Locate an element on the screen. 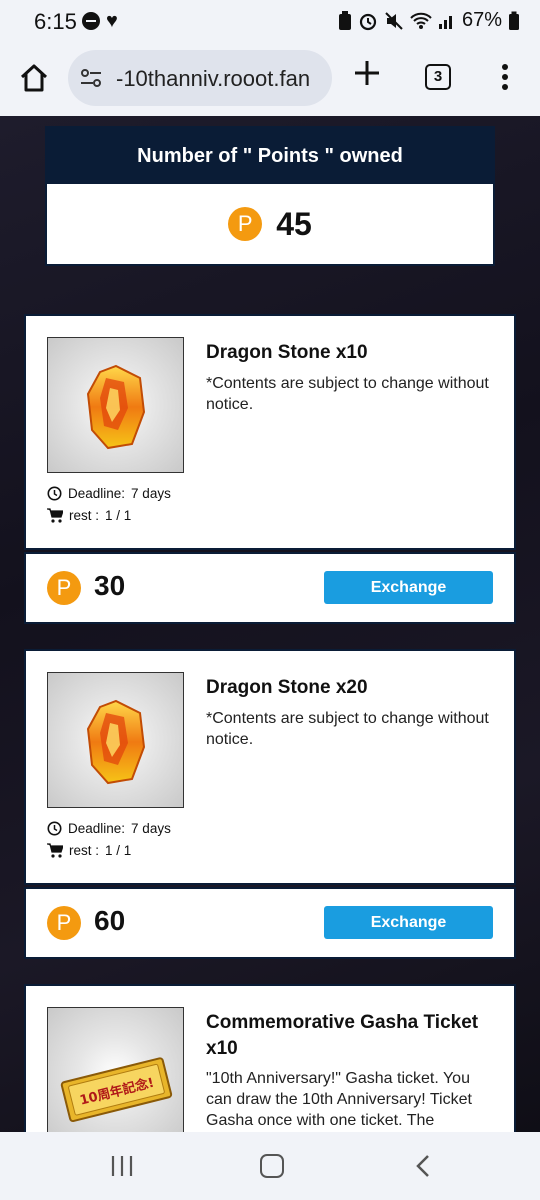 Image resolution: width=540 pixels, height=1200 pixels. item-price: 60 is located at coordinates (110, 920).